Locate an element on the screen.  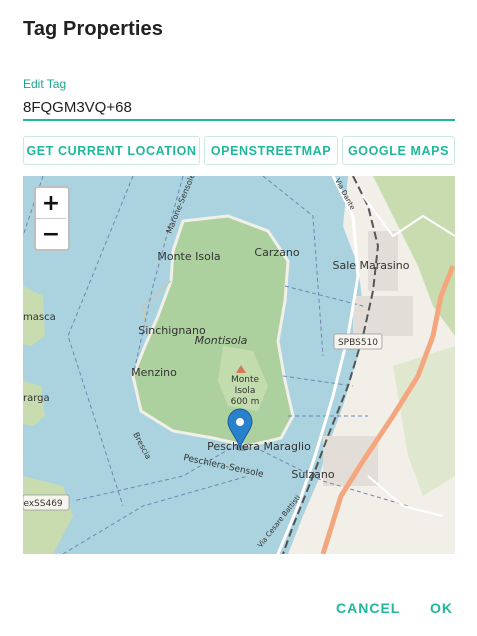
label-masca: masca is located at coordinates (39, 317).